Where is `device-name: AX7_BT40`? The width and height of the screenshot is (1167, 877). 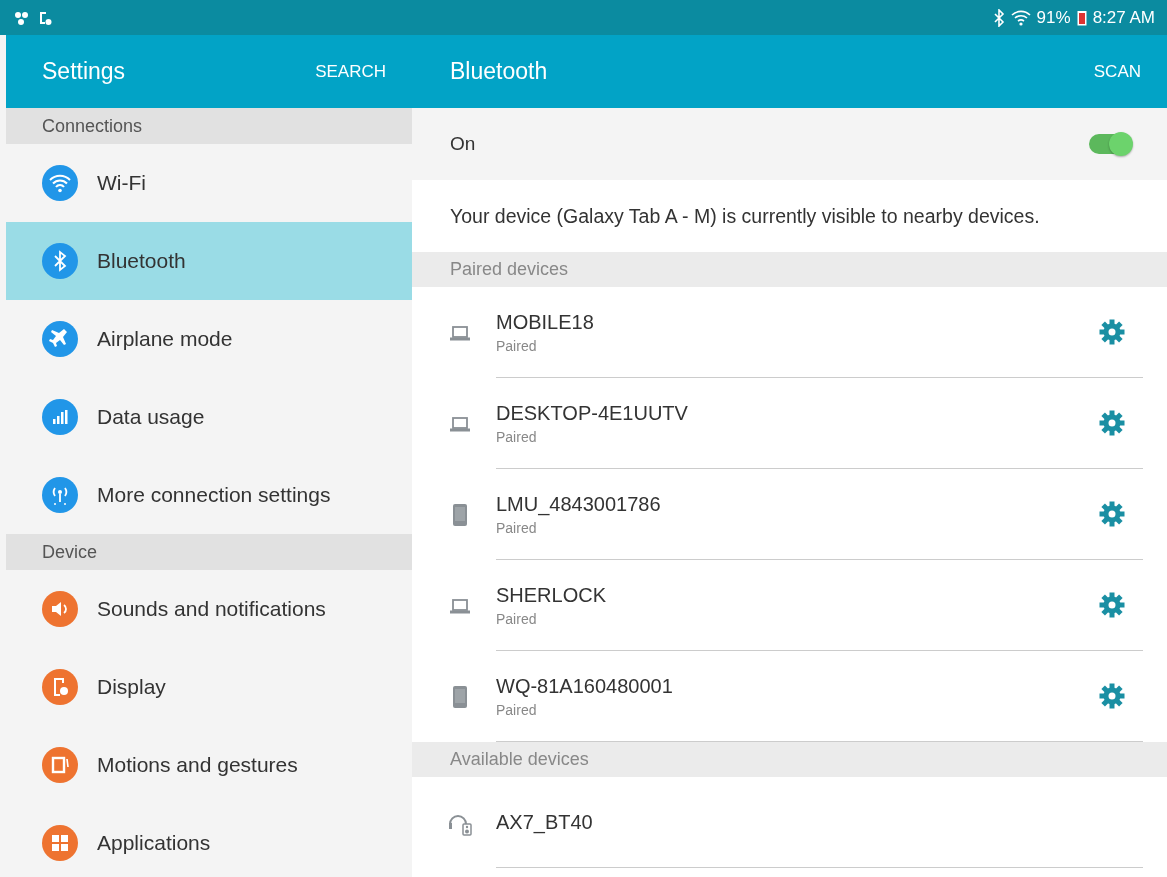 device-name: AX7_BT40 is located at coordinates (544, 822).